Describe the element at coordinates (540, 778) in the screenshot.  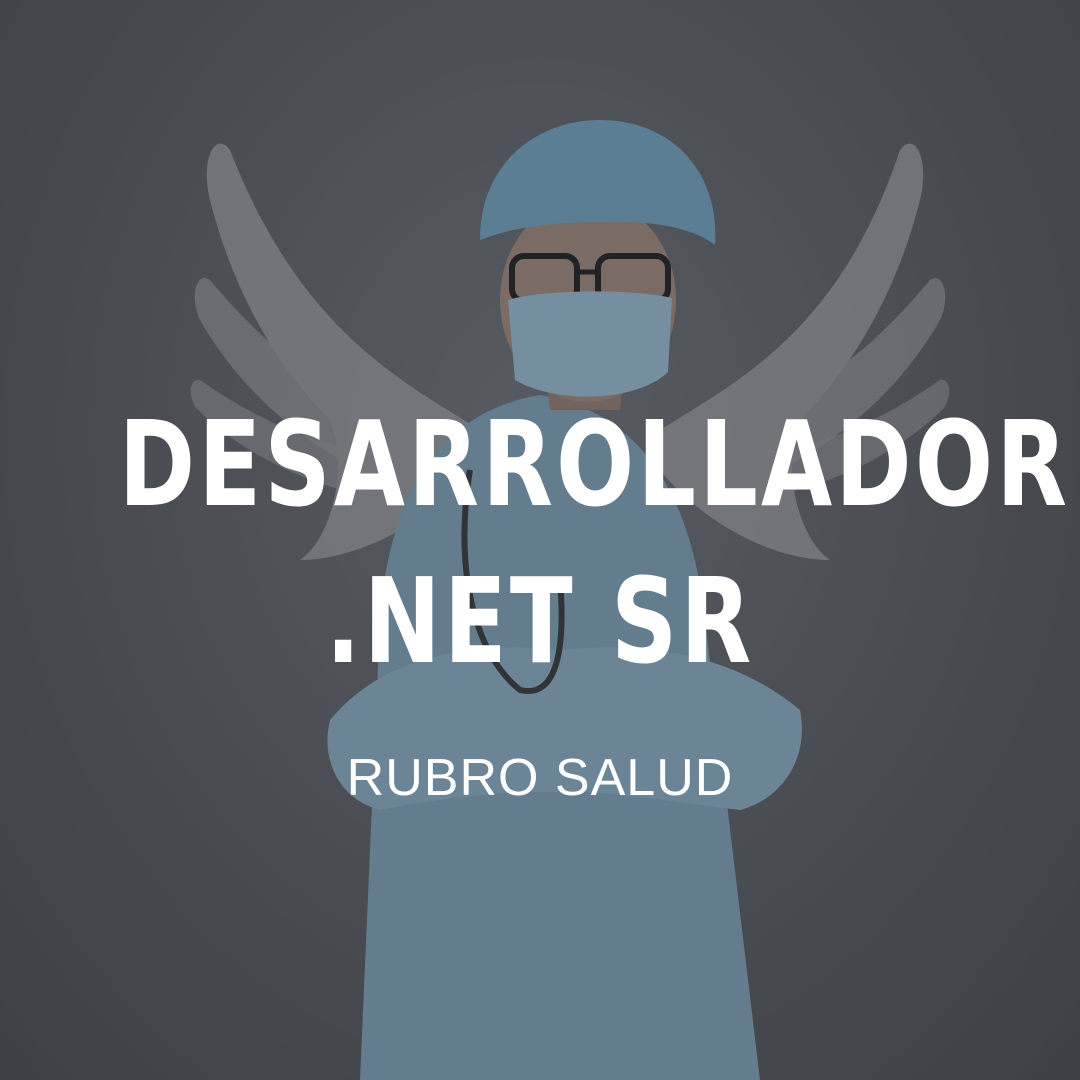
I see `subtitle: RUBRO SALUD` at that location.